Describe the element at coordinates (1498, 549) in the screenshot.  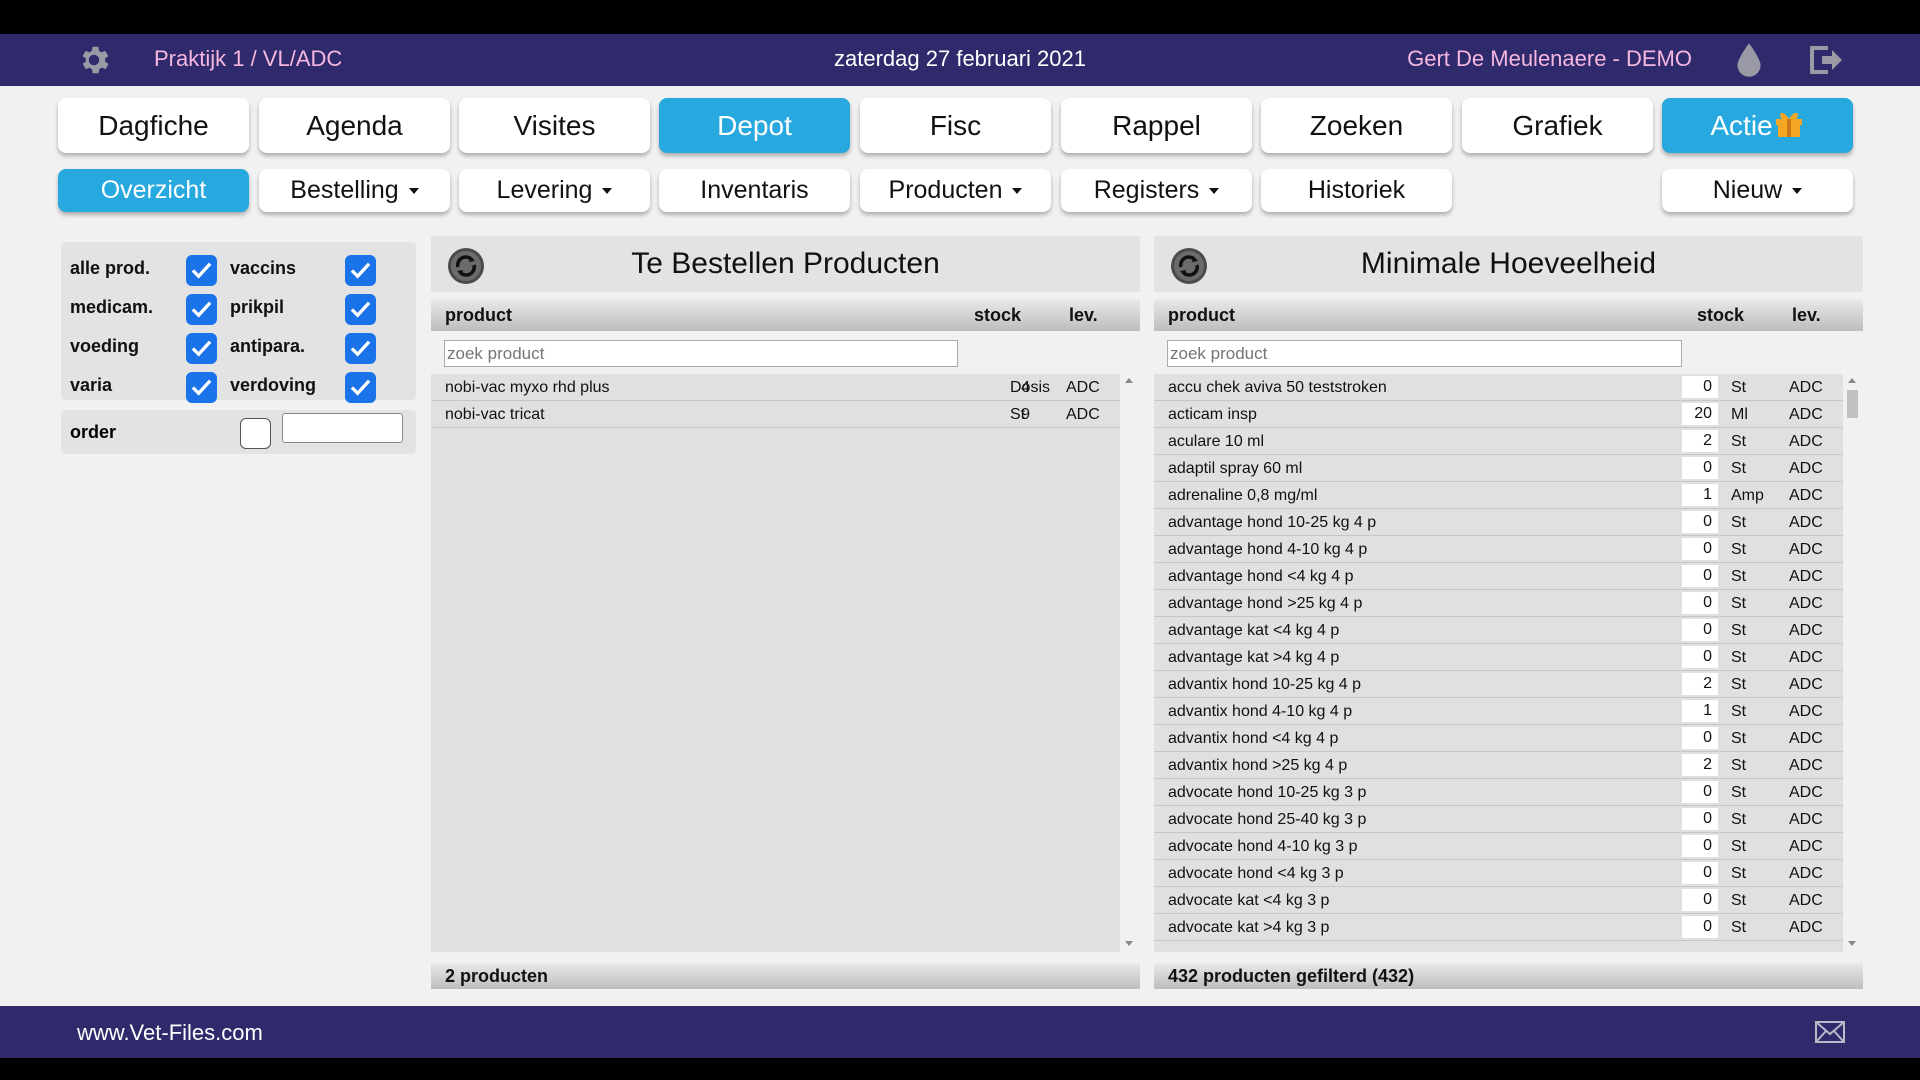
I see `table-row: advantage hond 4-10 kg 4 p 0 St ADC` at that location.